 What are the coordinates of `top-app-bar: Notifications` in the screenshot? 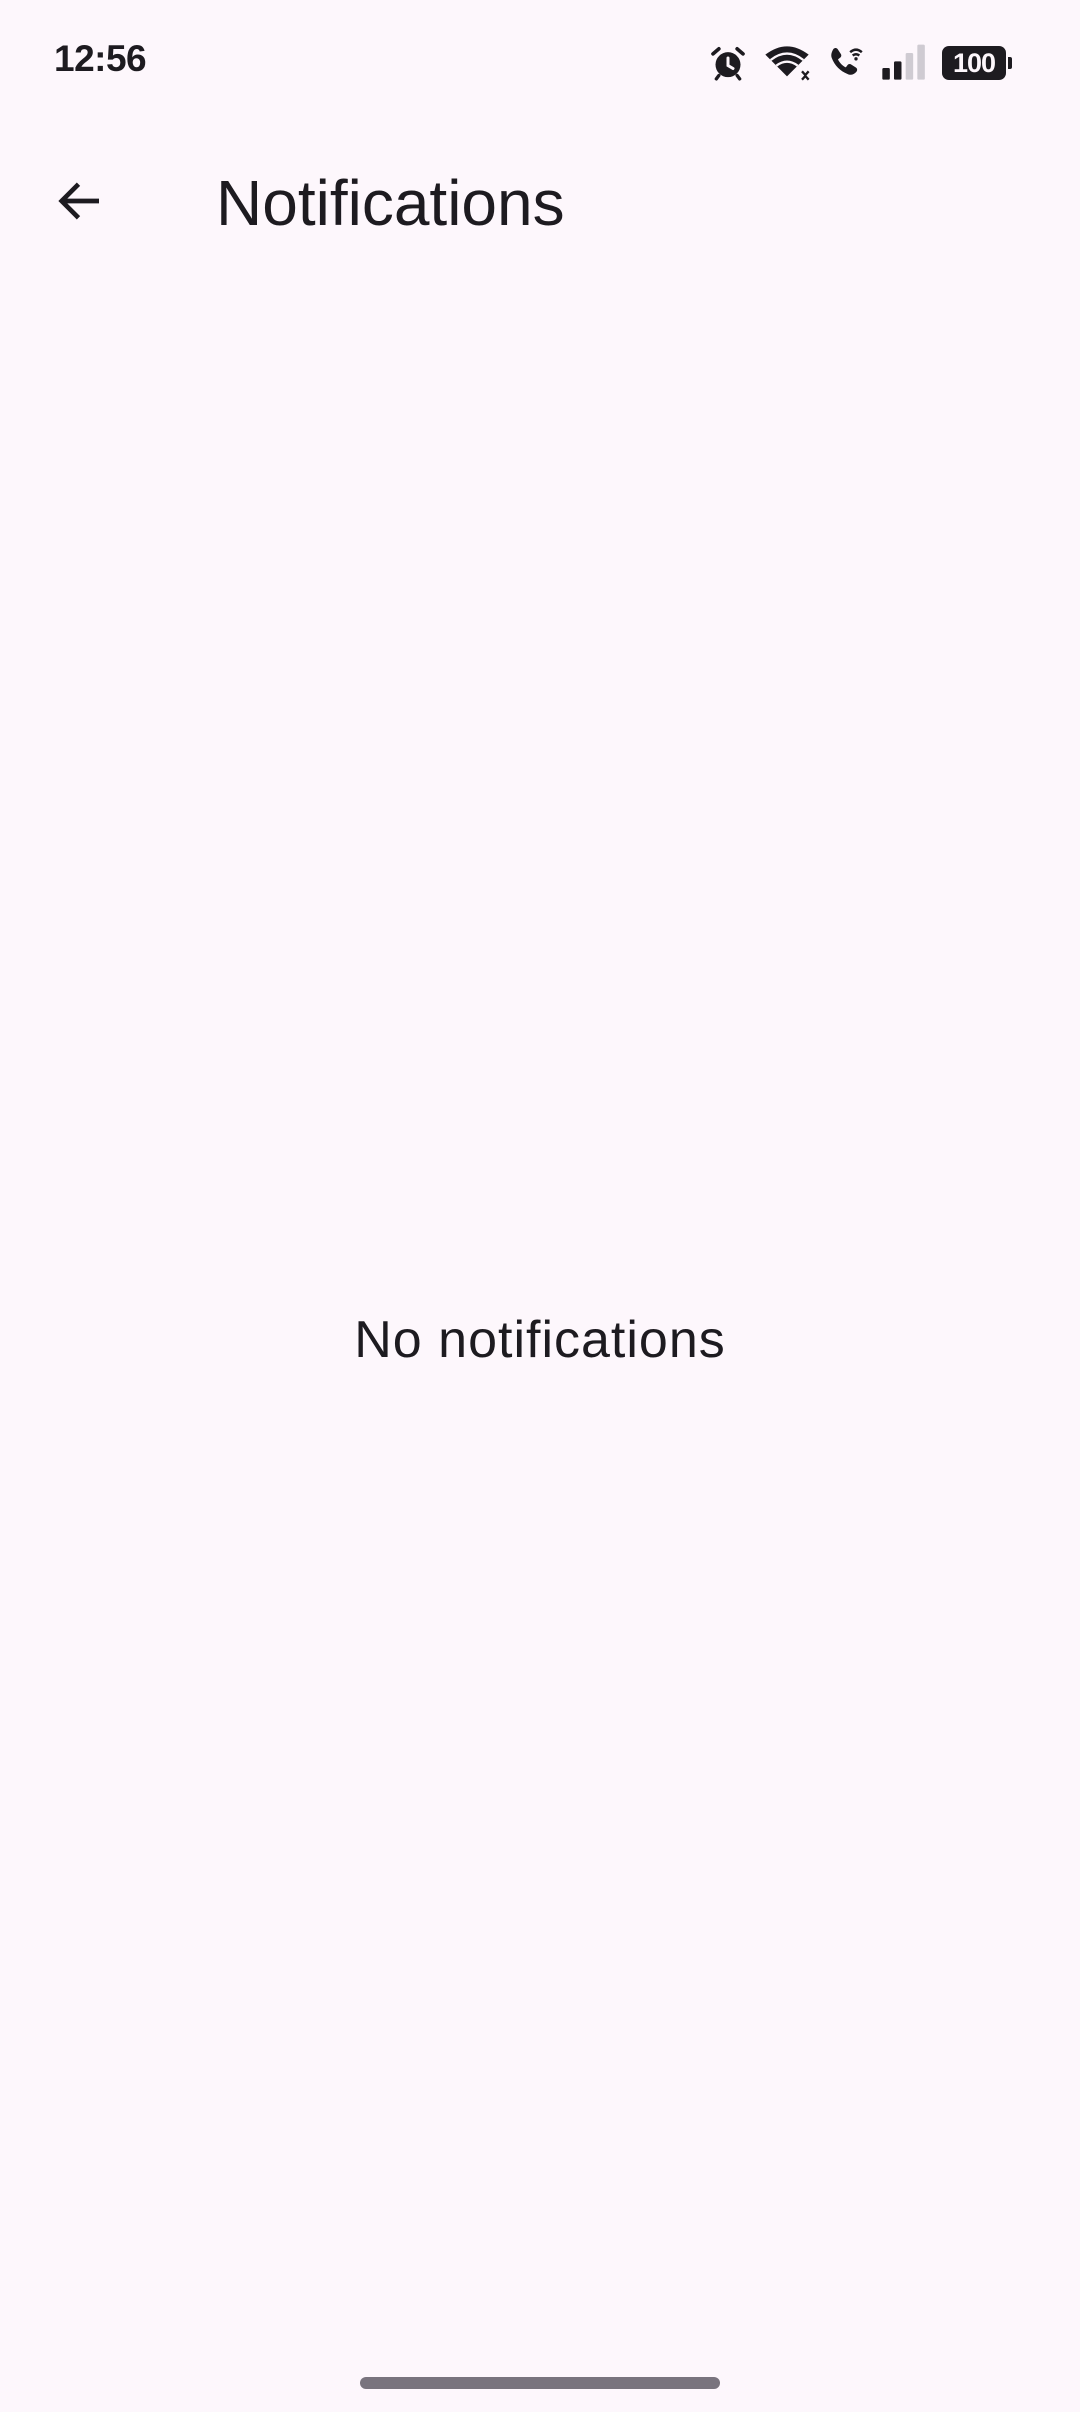 It's located at (540, 203).